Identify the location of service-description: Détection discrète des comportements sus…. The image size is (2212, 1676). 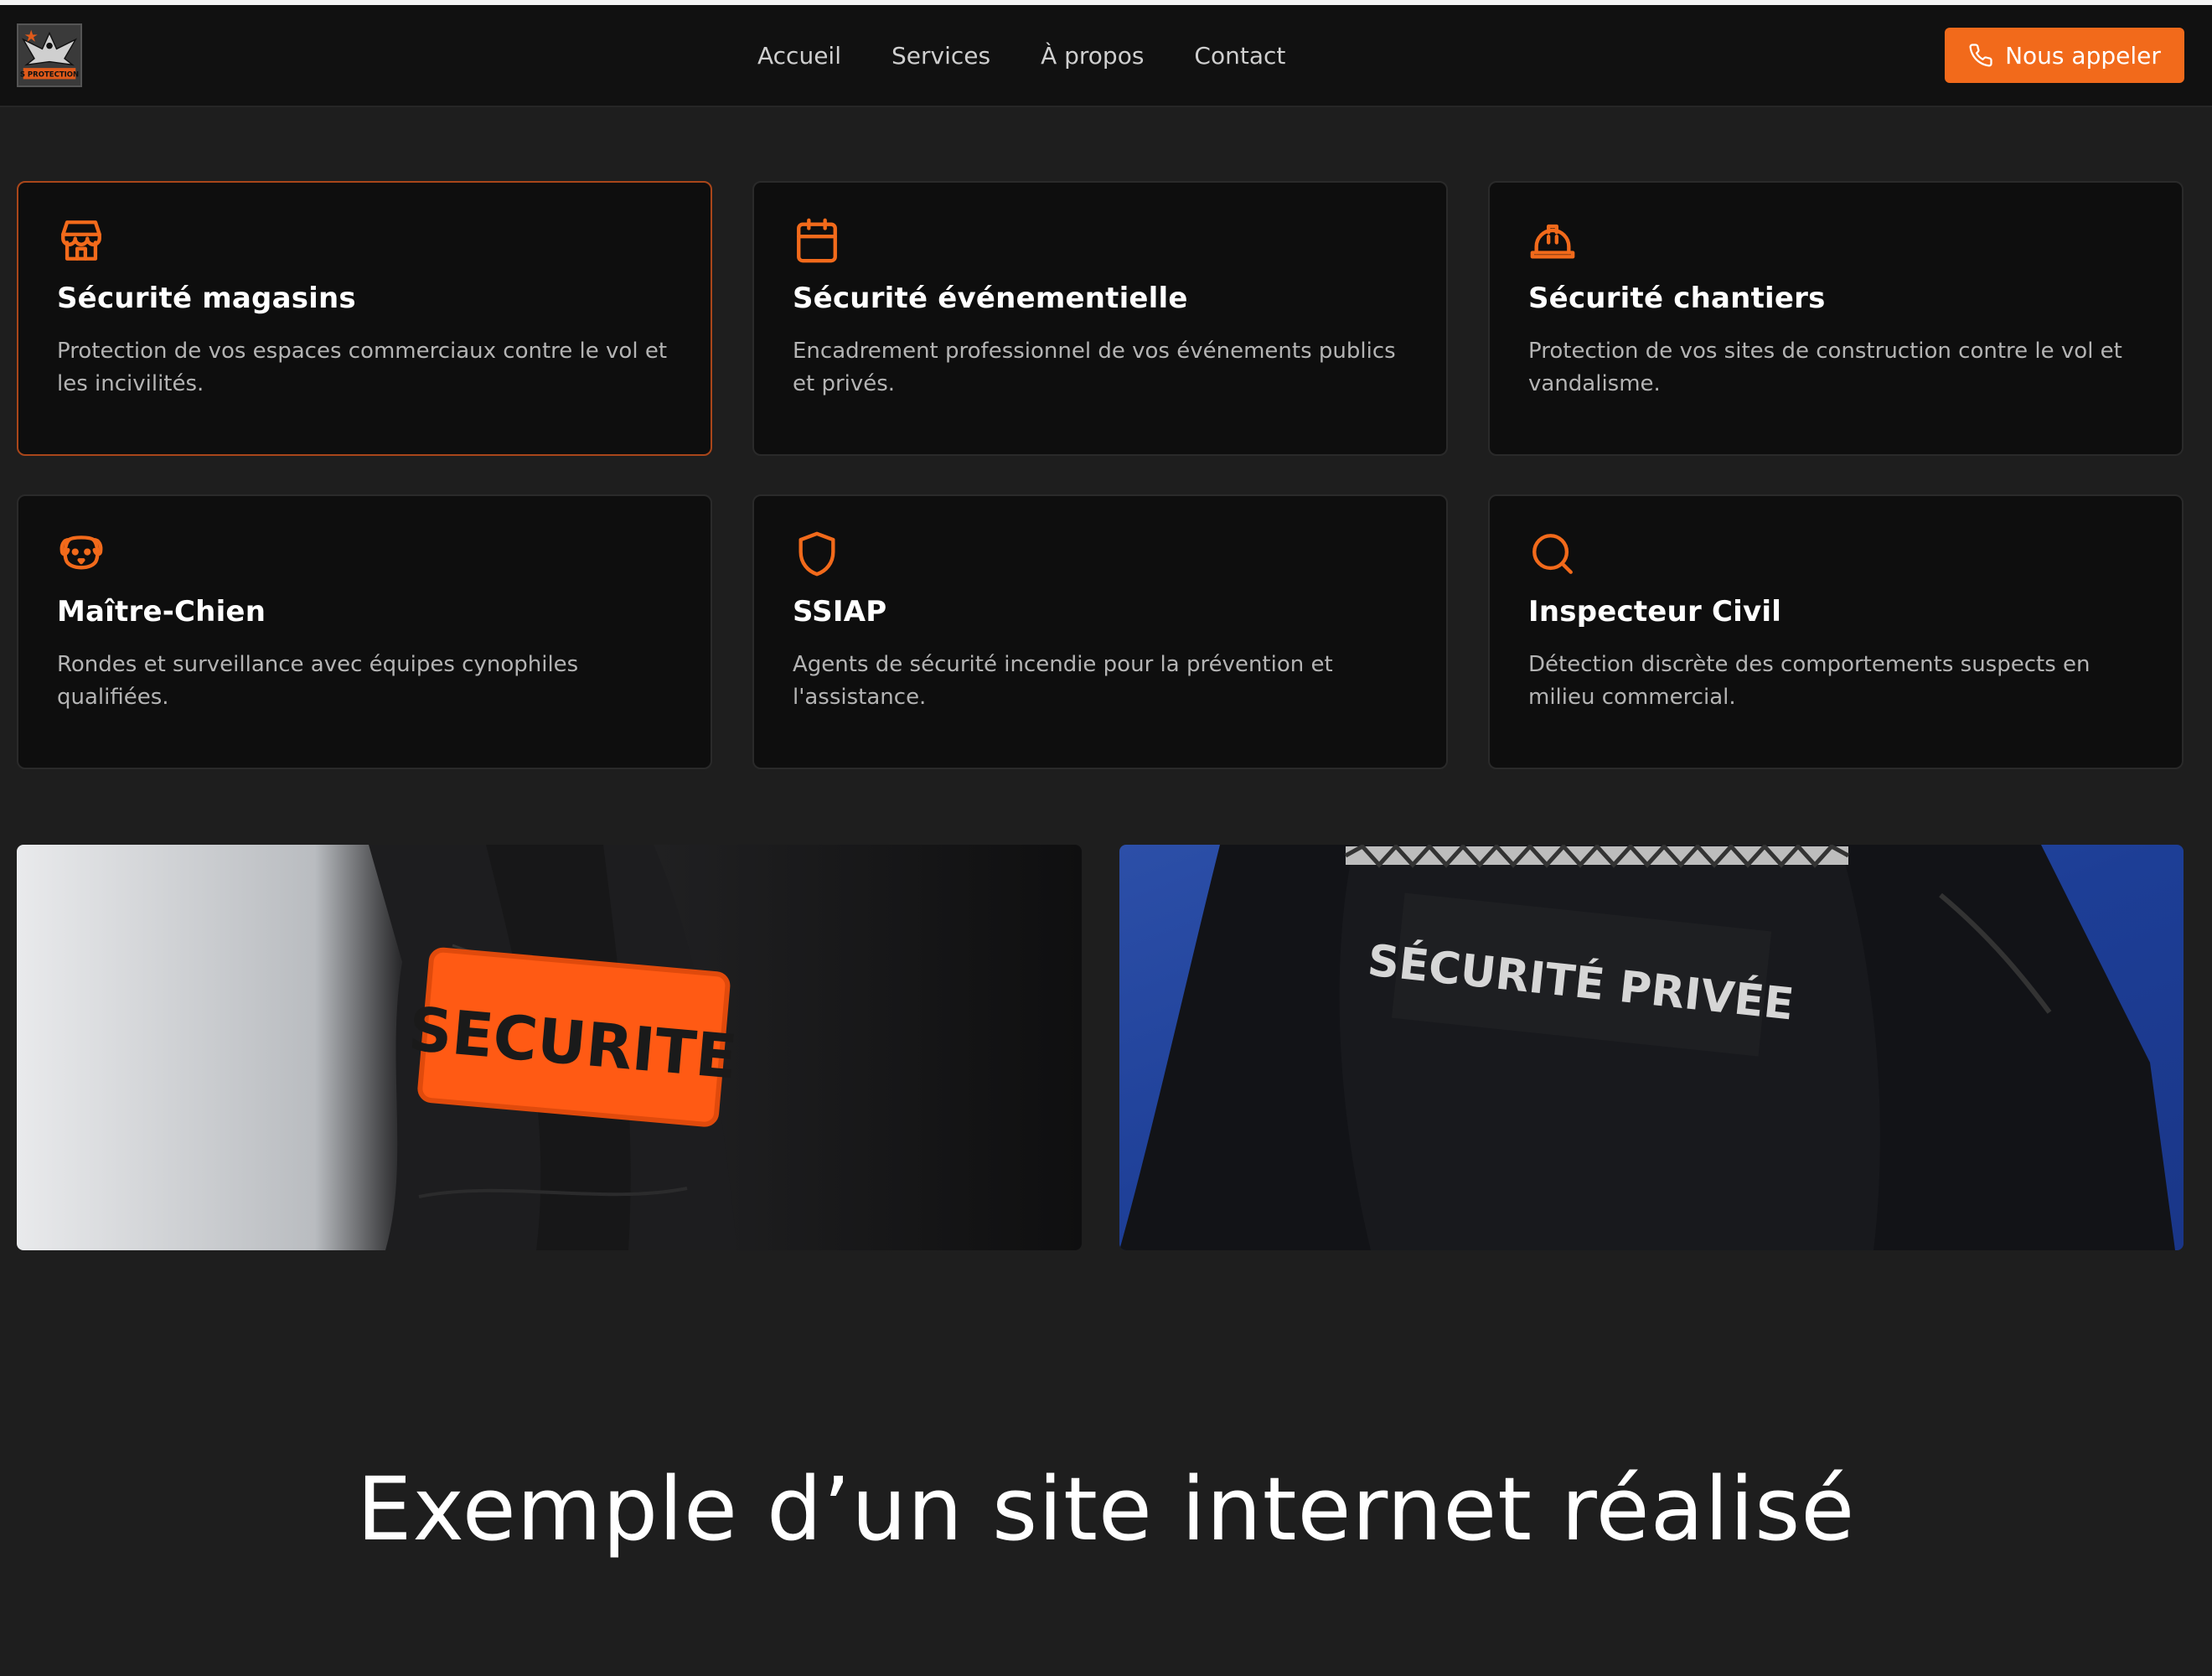
(1809, 681).